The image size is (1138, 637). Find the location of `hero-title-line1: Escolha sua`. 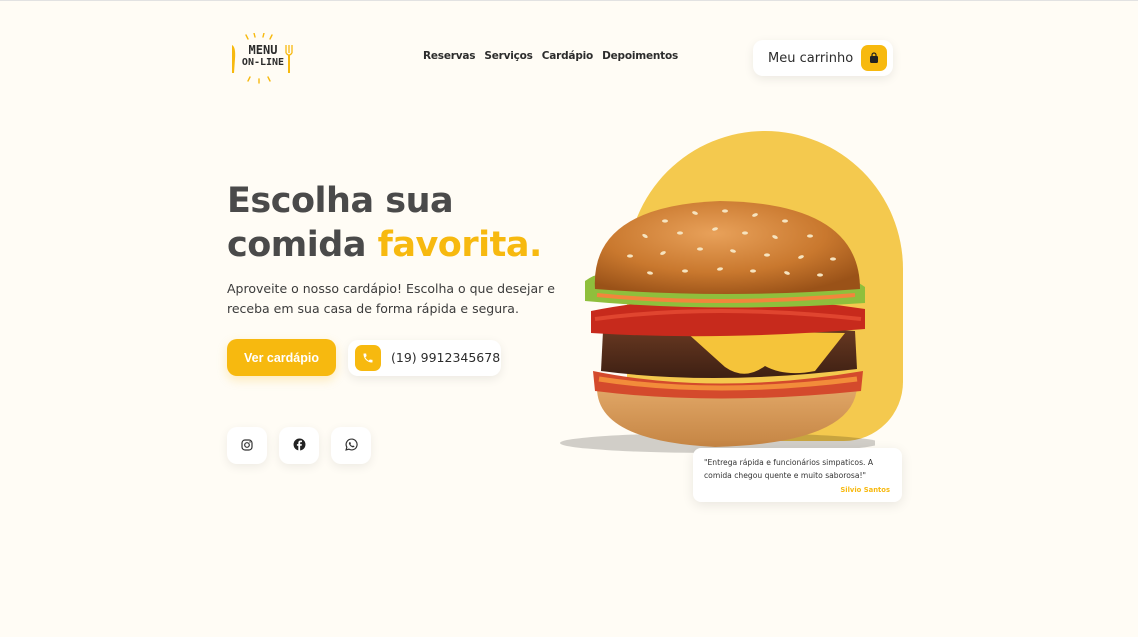

hero-title-line1: Escolha sua is located at coordinates (340, 201).